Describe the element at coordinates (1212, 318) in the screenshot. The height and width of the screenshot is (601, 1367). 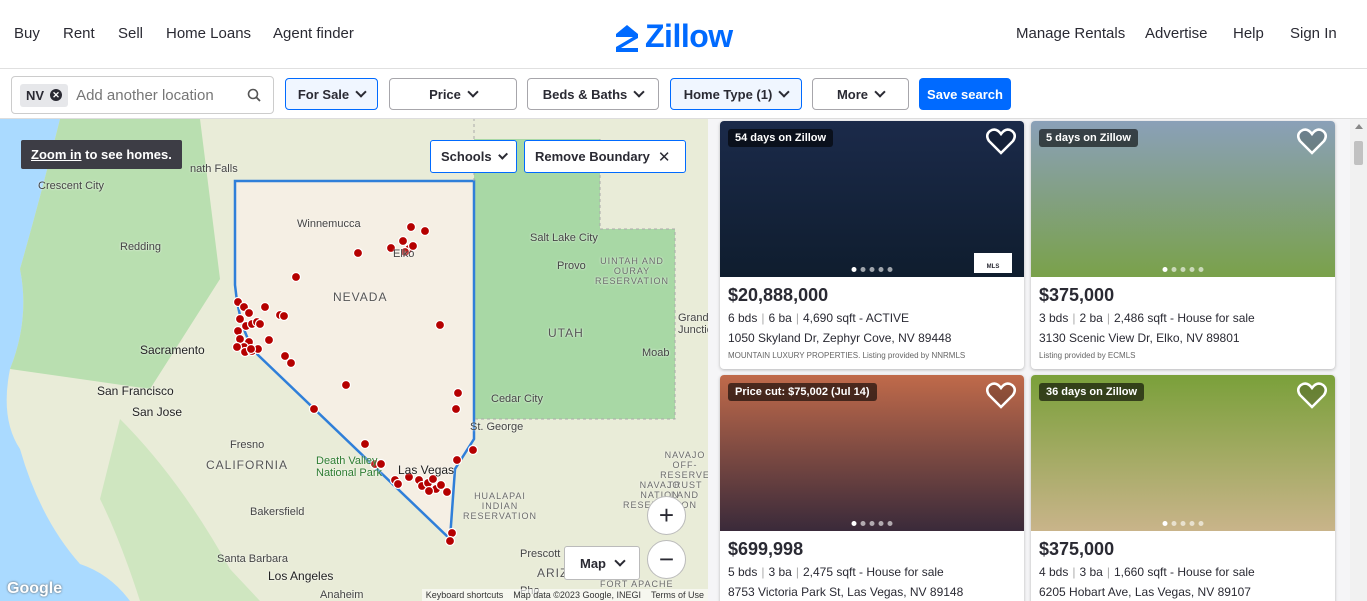
I see `listing-status: - House for sale` at that location.